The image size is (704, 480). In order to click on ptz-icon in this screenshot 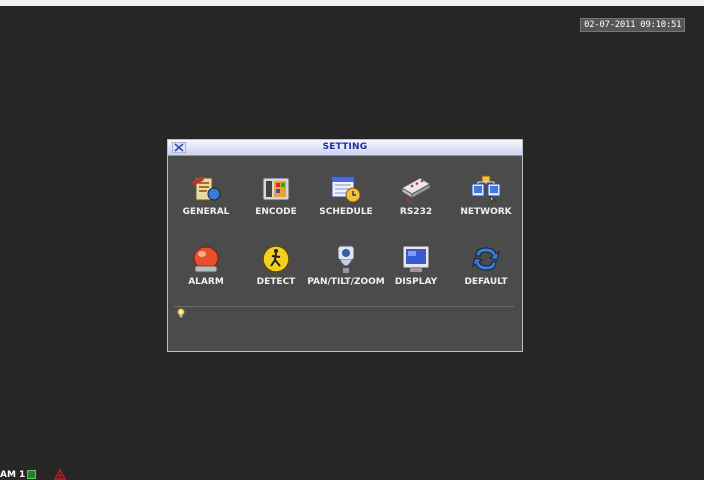, I will do `click(346, 259)`.